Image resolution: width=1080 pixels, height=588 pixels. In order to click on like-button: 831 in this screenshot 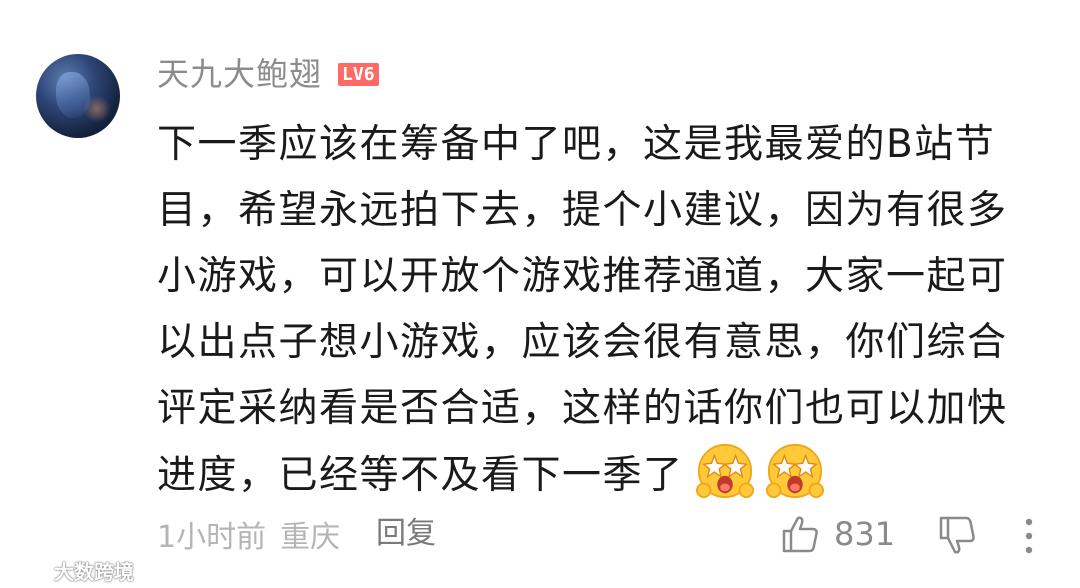, I will do `click(837, 534)`.